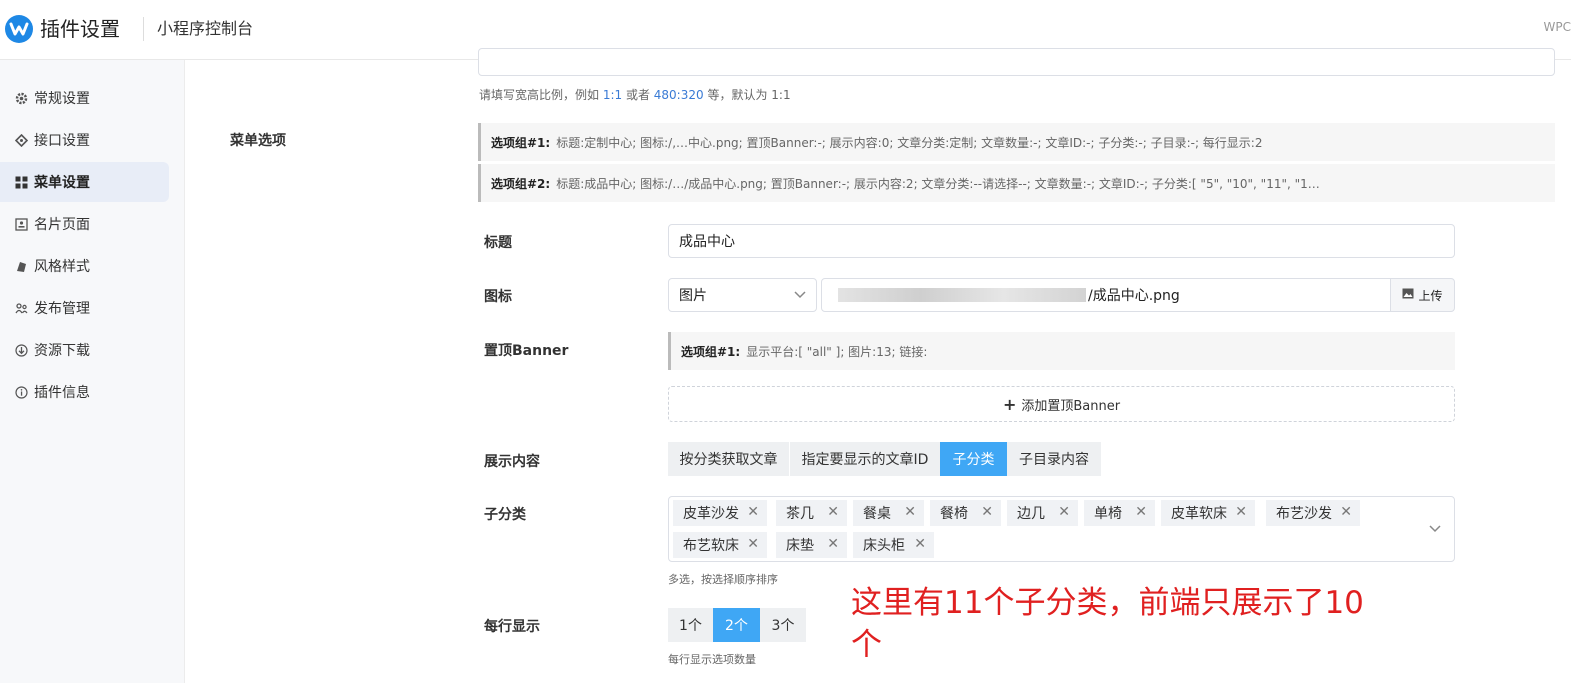  Describe the element at coordinates (512, 627) in the screenshot. I see `per-row-label: 每行显示` at that location.